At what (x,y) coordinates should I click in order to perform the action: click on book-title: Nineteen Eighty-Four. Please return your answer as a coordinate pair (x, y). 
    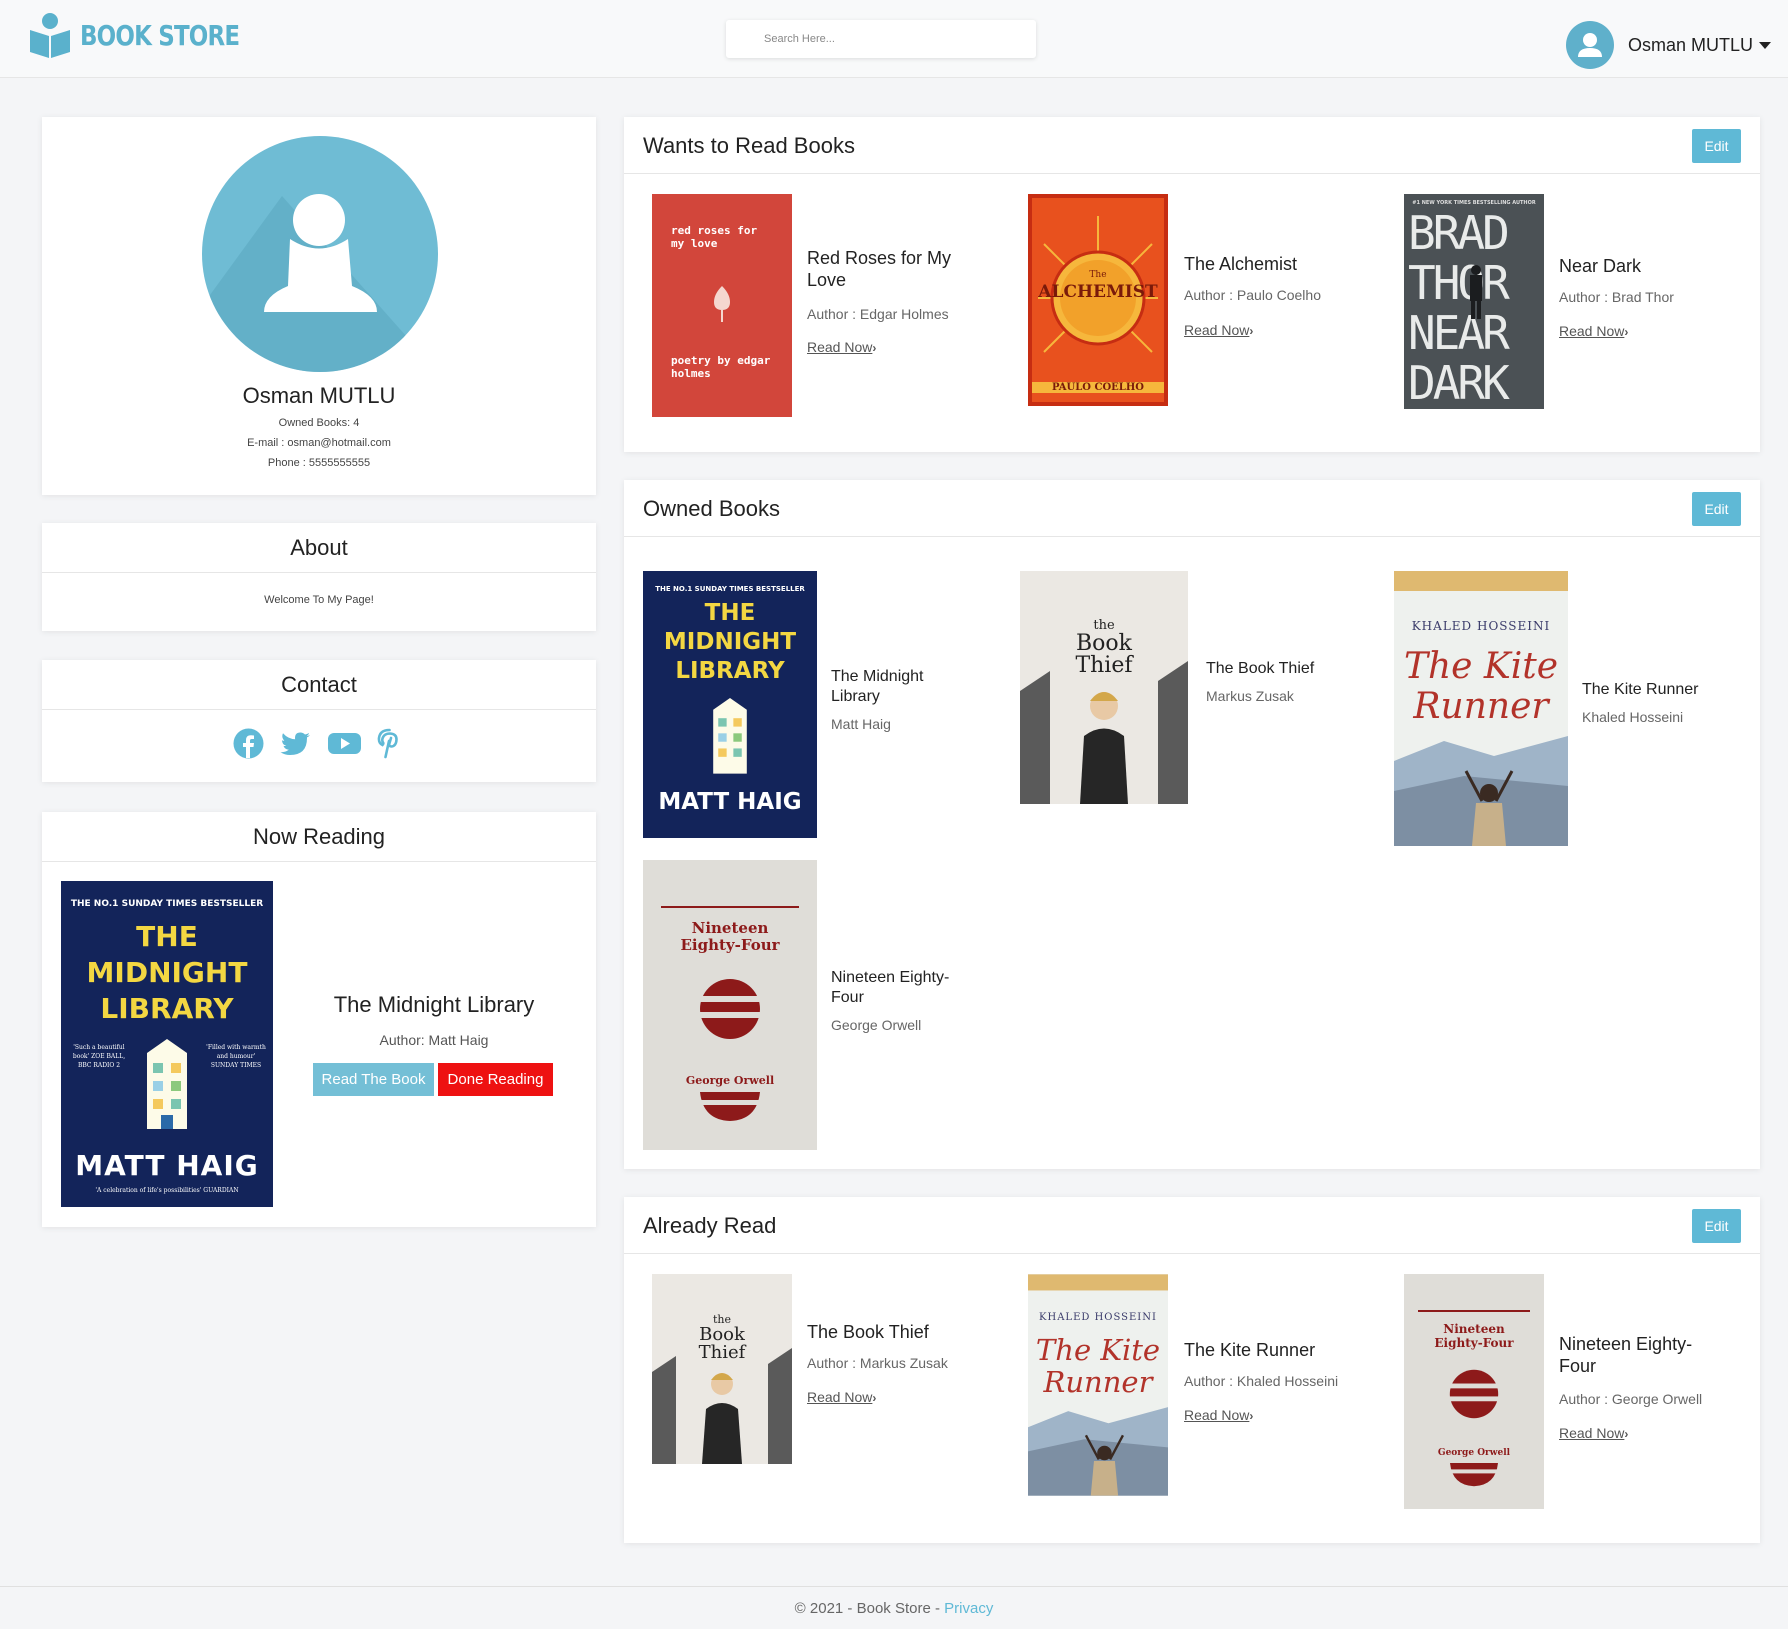
    Looking at the image, I should click on (890, 987).